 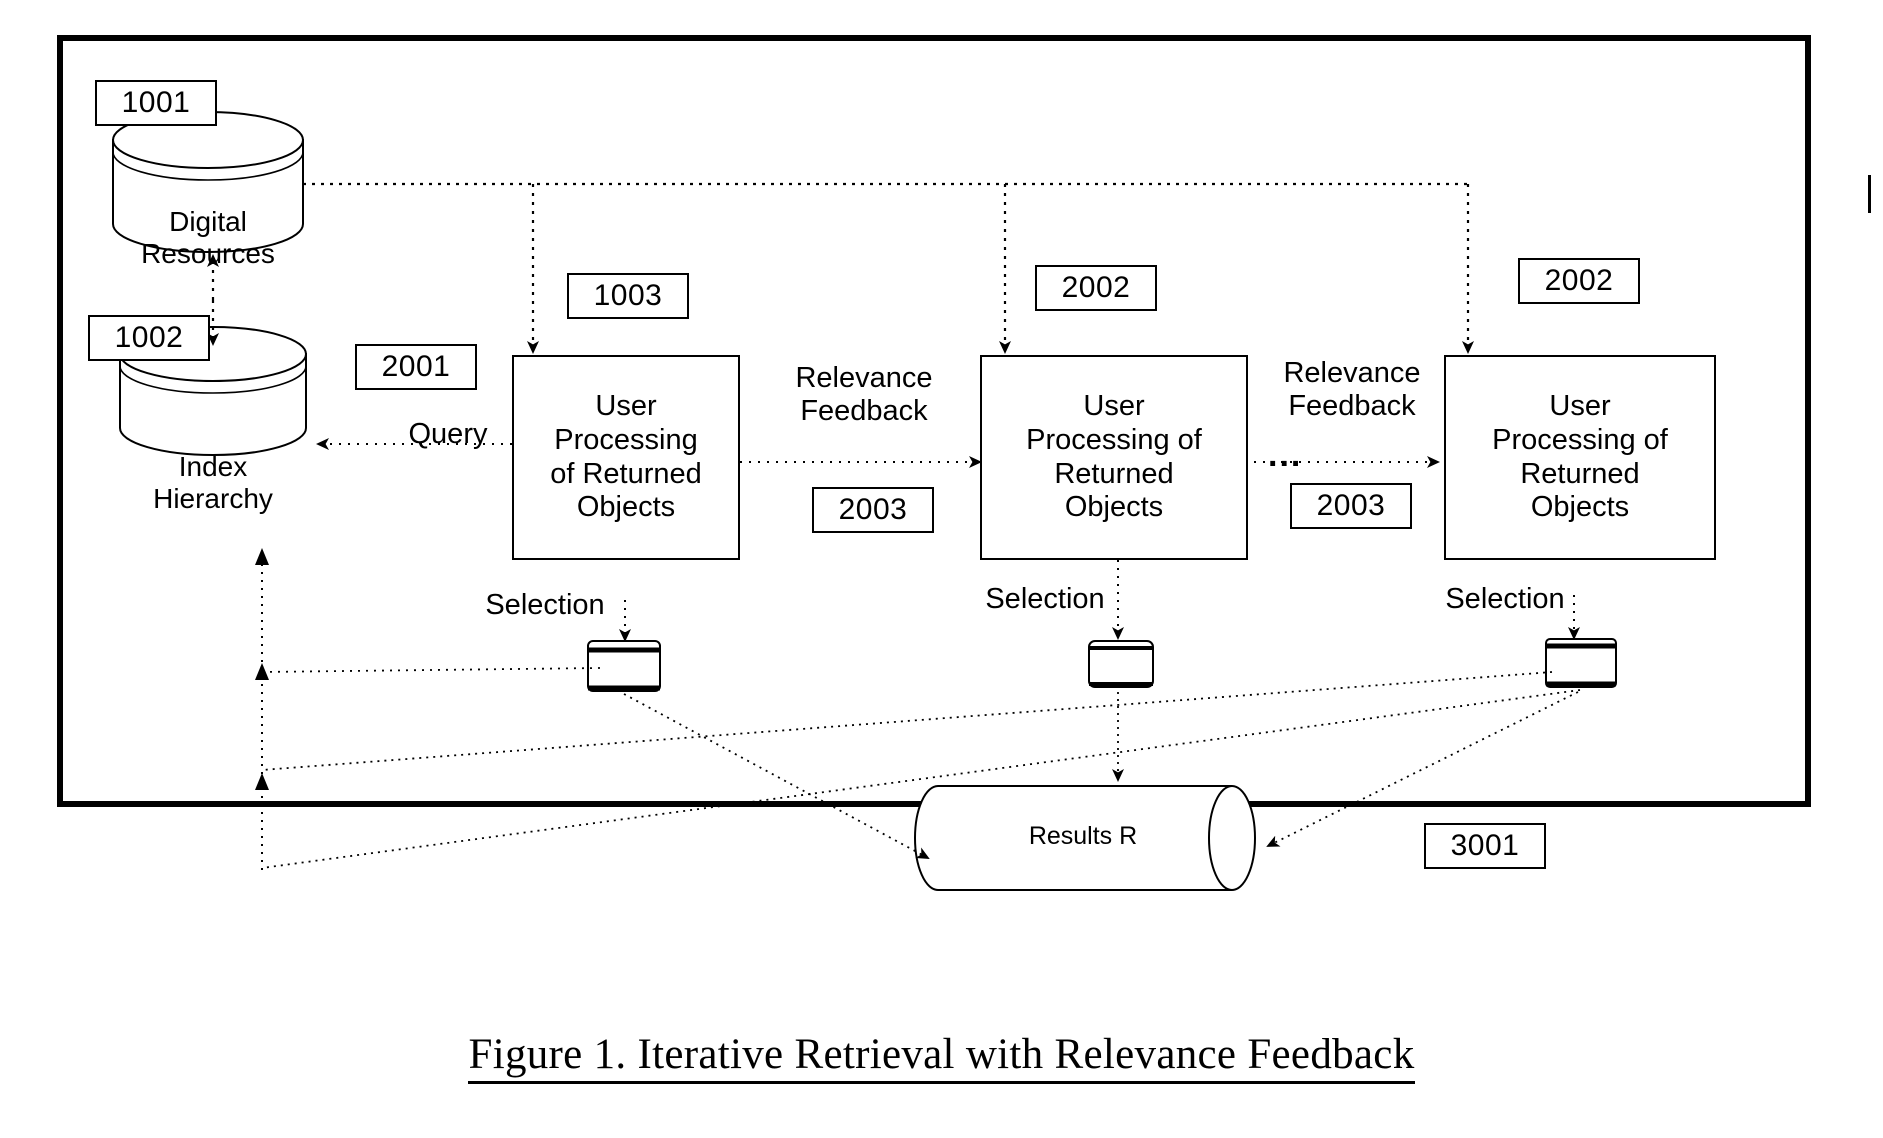 What do you see at coordinates (873, 510) in the screenshot?
I see `ref-tag-2003-a: 2003` at bounding box center [873, 510].